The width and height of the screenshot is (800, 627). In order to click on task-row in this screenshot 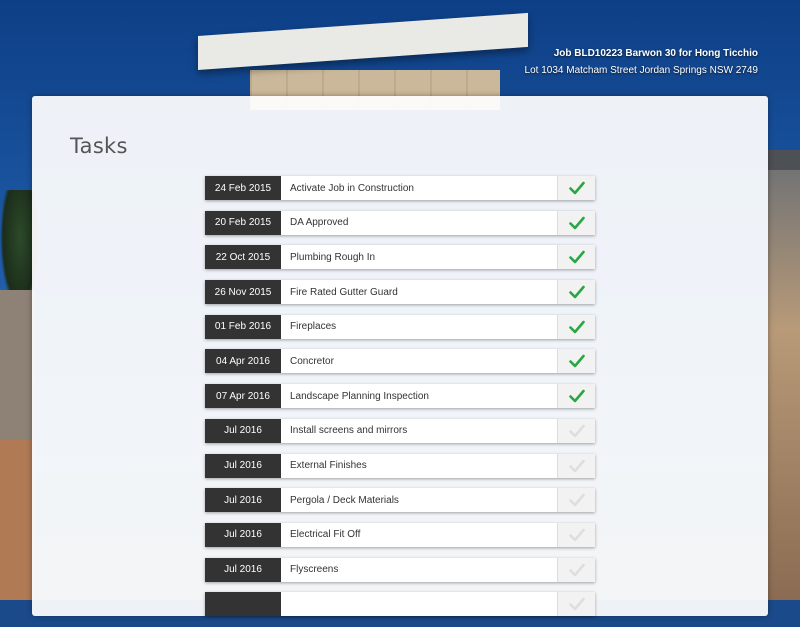, I will do `click(400, 604)`.